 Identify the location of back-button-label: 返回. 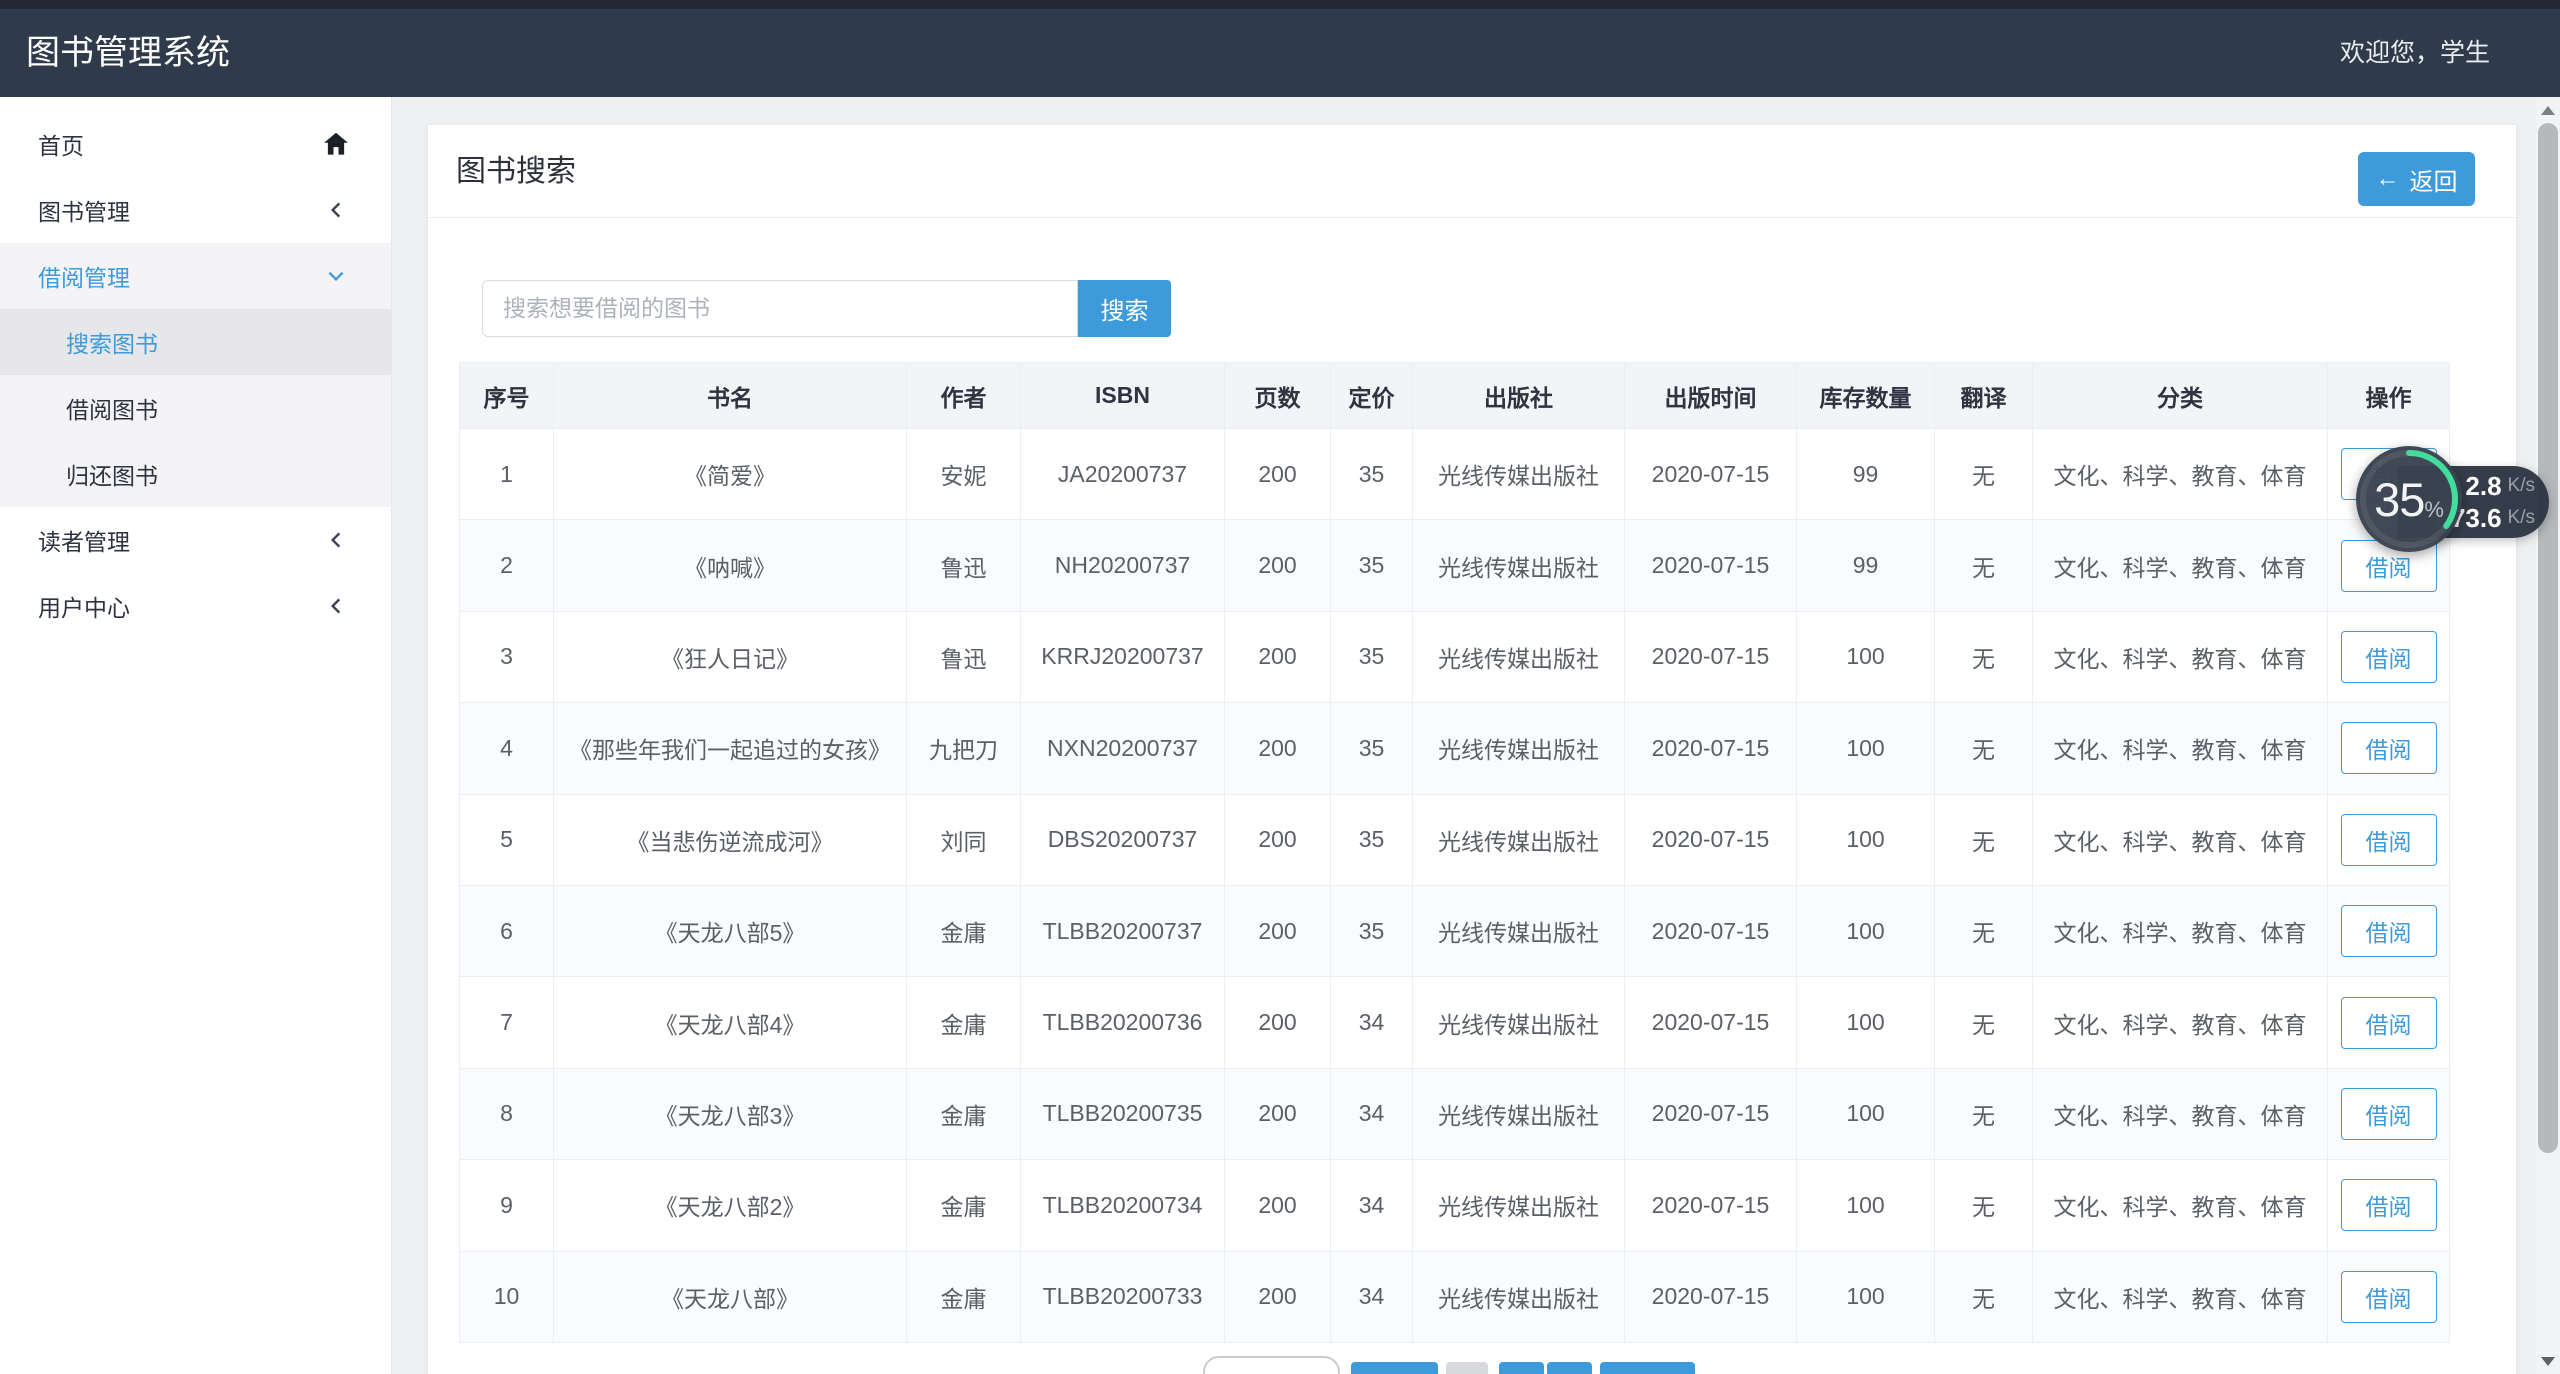
(2433, 182).